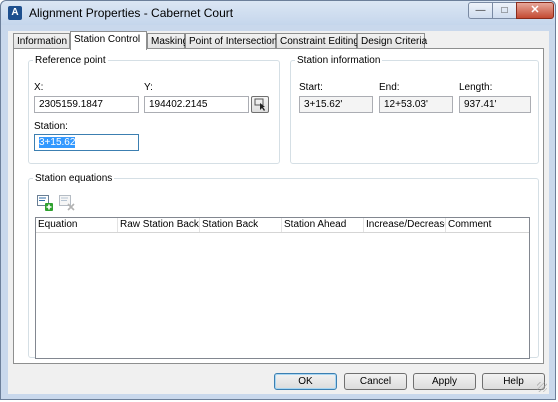  What do you see at coordinates (416, 104) in the screenshot?
I see `end-field: 12+53.03'` at bounding box center [416, 104].